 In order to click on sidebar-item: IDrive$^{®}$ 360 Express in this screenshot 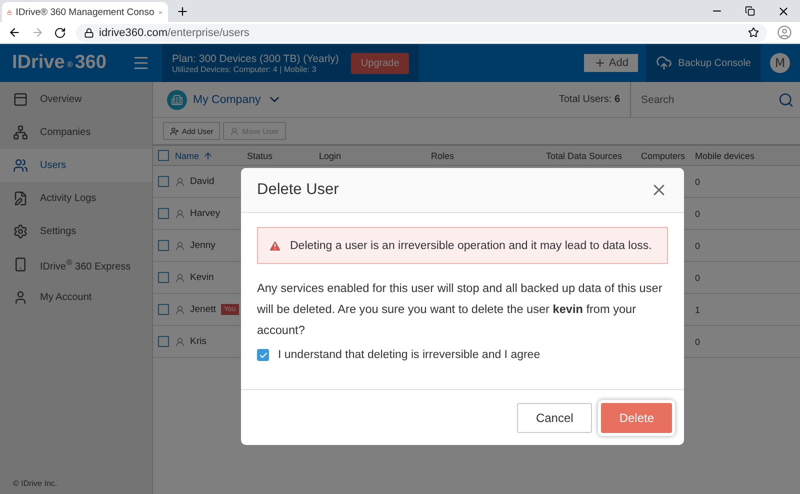, I will do `click(76, 264)`.